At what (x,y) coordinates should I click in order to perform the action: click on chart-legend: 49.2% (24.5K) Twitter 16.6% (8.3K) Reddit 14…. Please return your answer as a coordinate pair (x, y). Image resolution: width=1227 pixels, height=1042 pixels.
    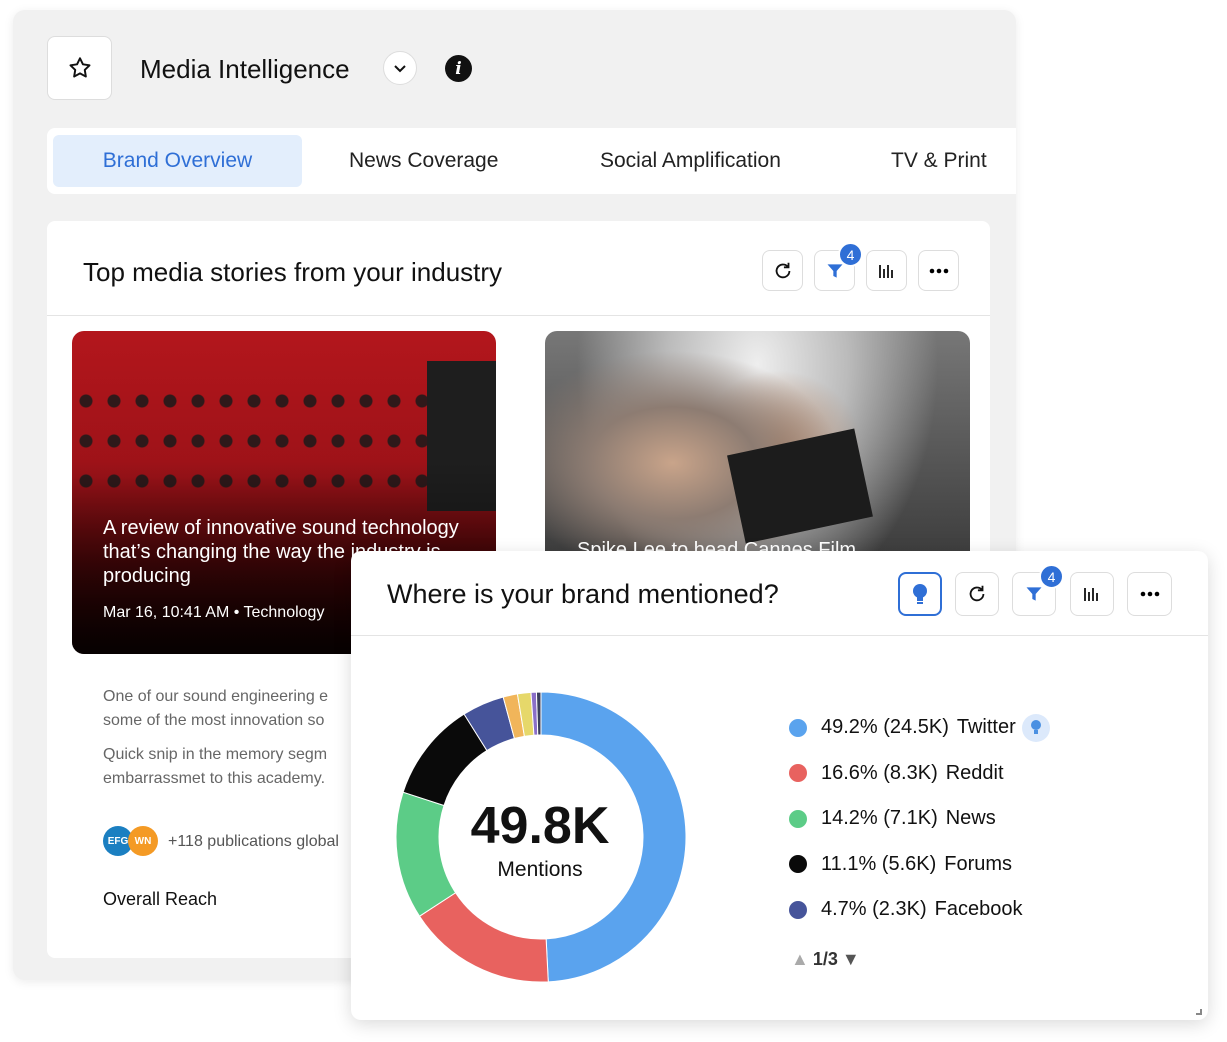
    Looking at the image, I should click on (939, 823).